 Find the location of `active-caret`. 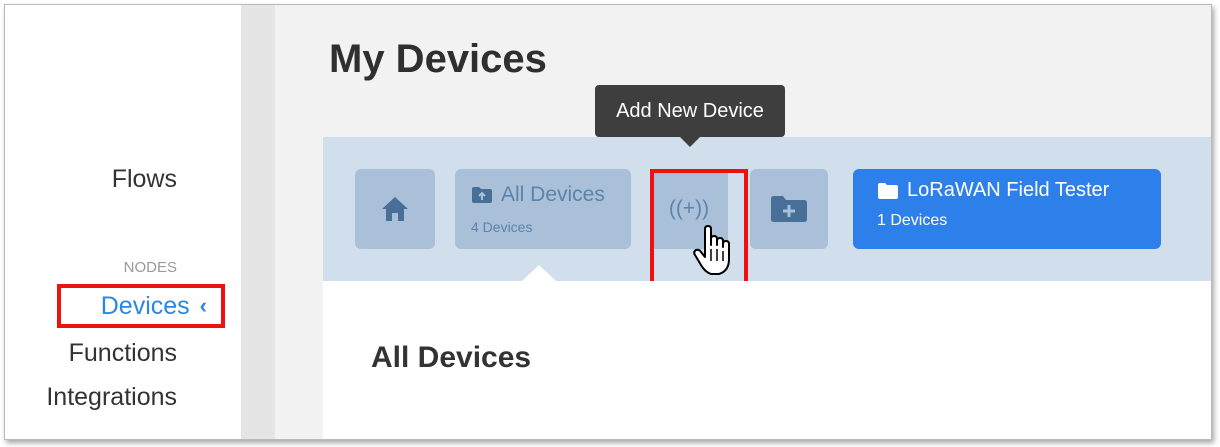

active-caret is located at coordinates (539, 273).